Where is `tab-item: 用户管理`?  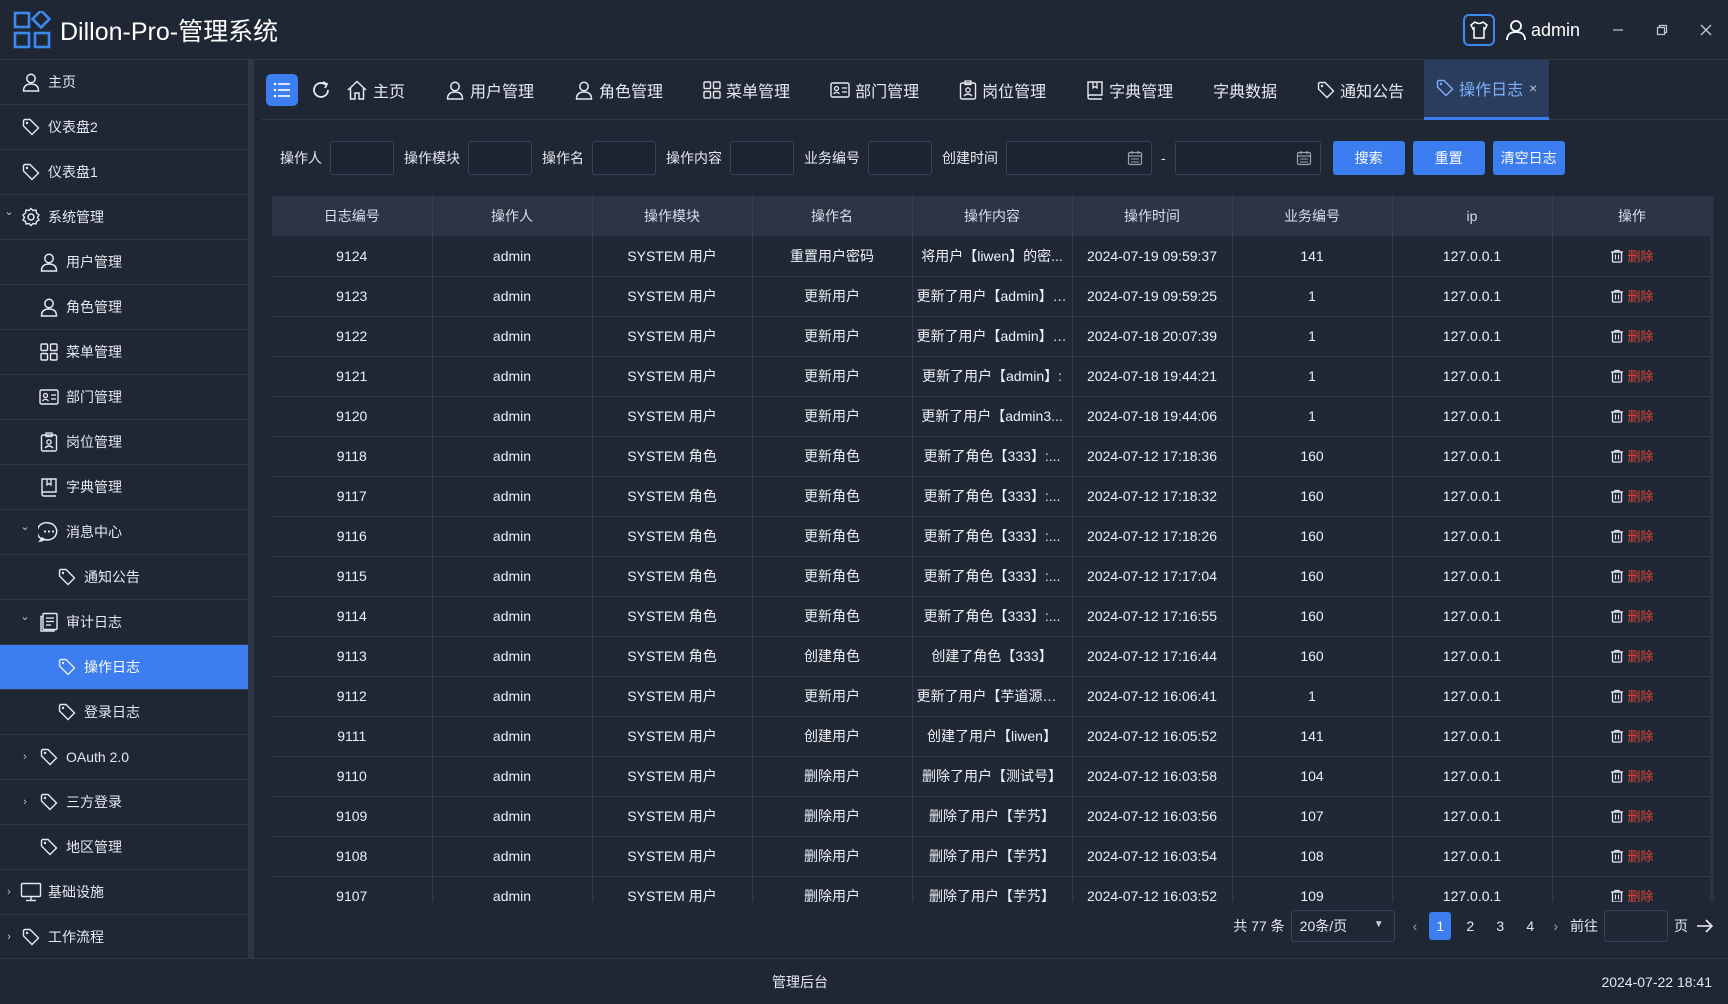 tab-item: 用户管理 is located at coordinates (489, 90).